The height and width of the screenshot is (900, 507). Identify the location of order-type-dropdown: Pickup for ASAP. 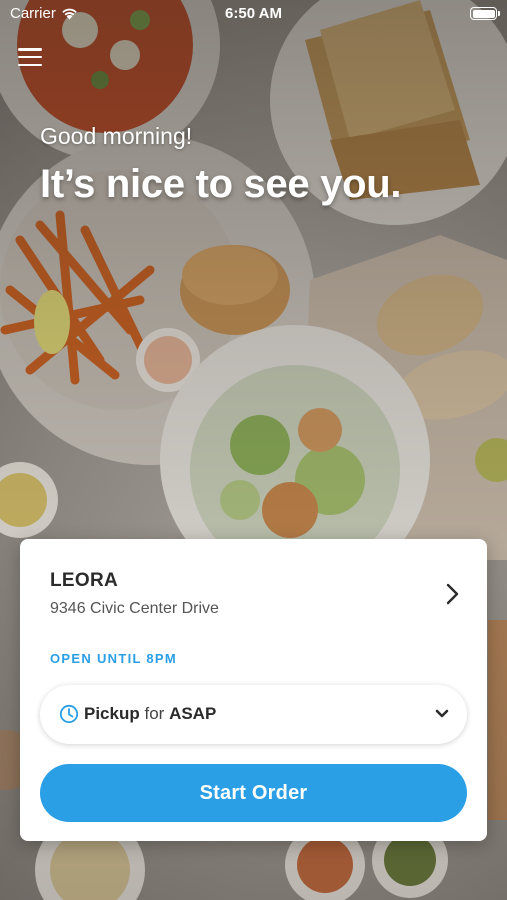
(253, 714).